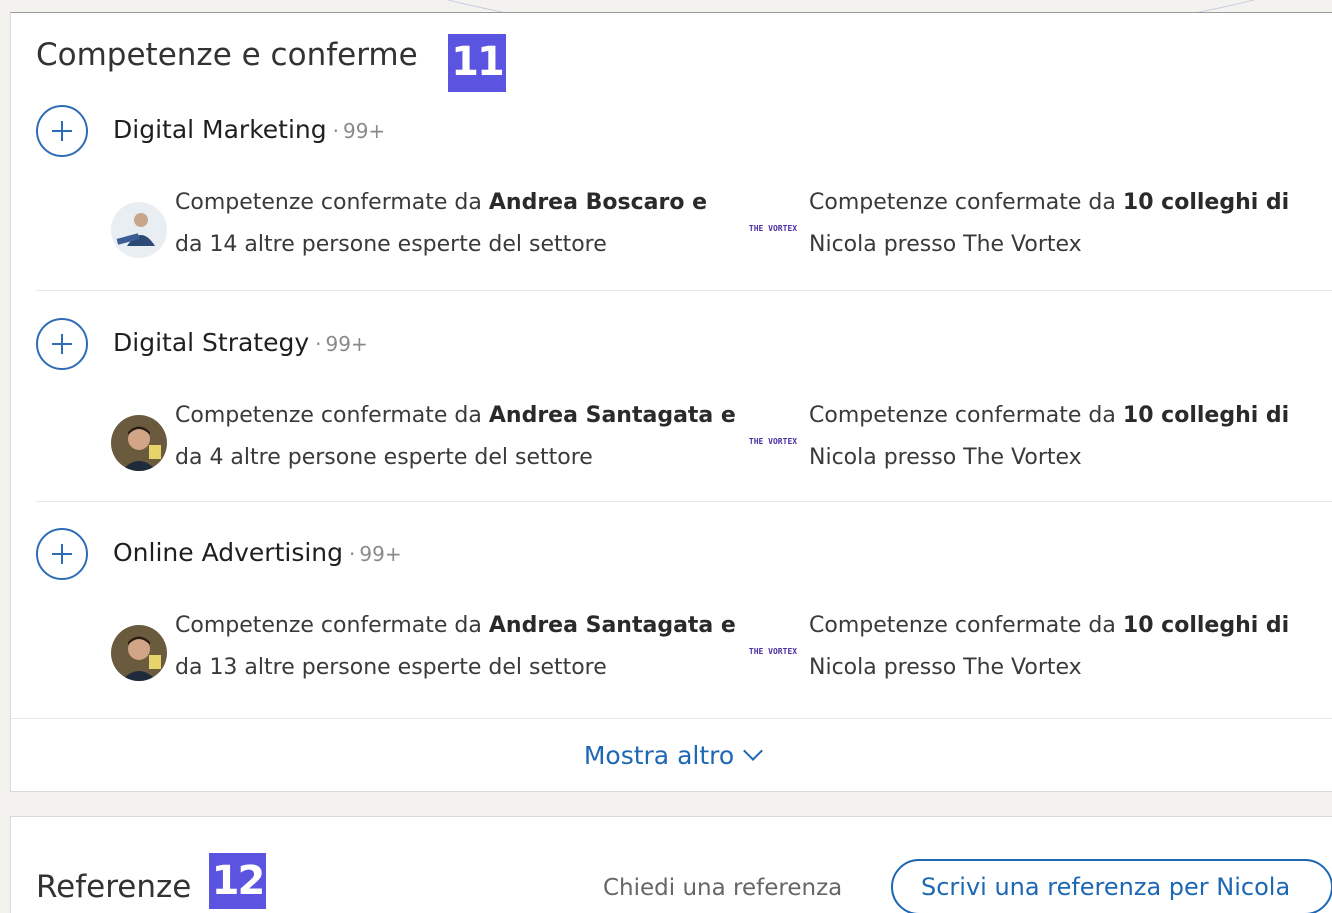 The height and width of the screenshot is (913, 1332). Describe the element at coordinates (220, 129) in the screenshot. I see `skill-name-text: Digital Marketing` at that location.